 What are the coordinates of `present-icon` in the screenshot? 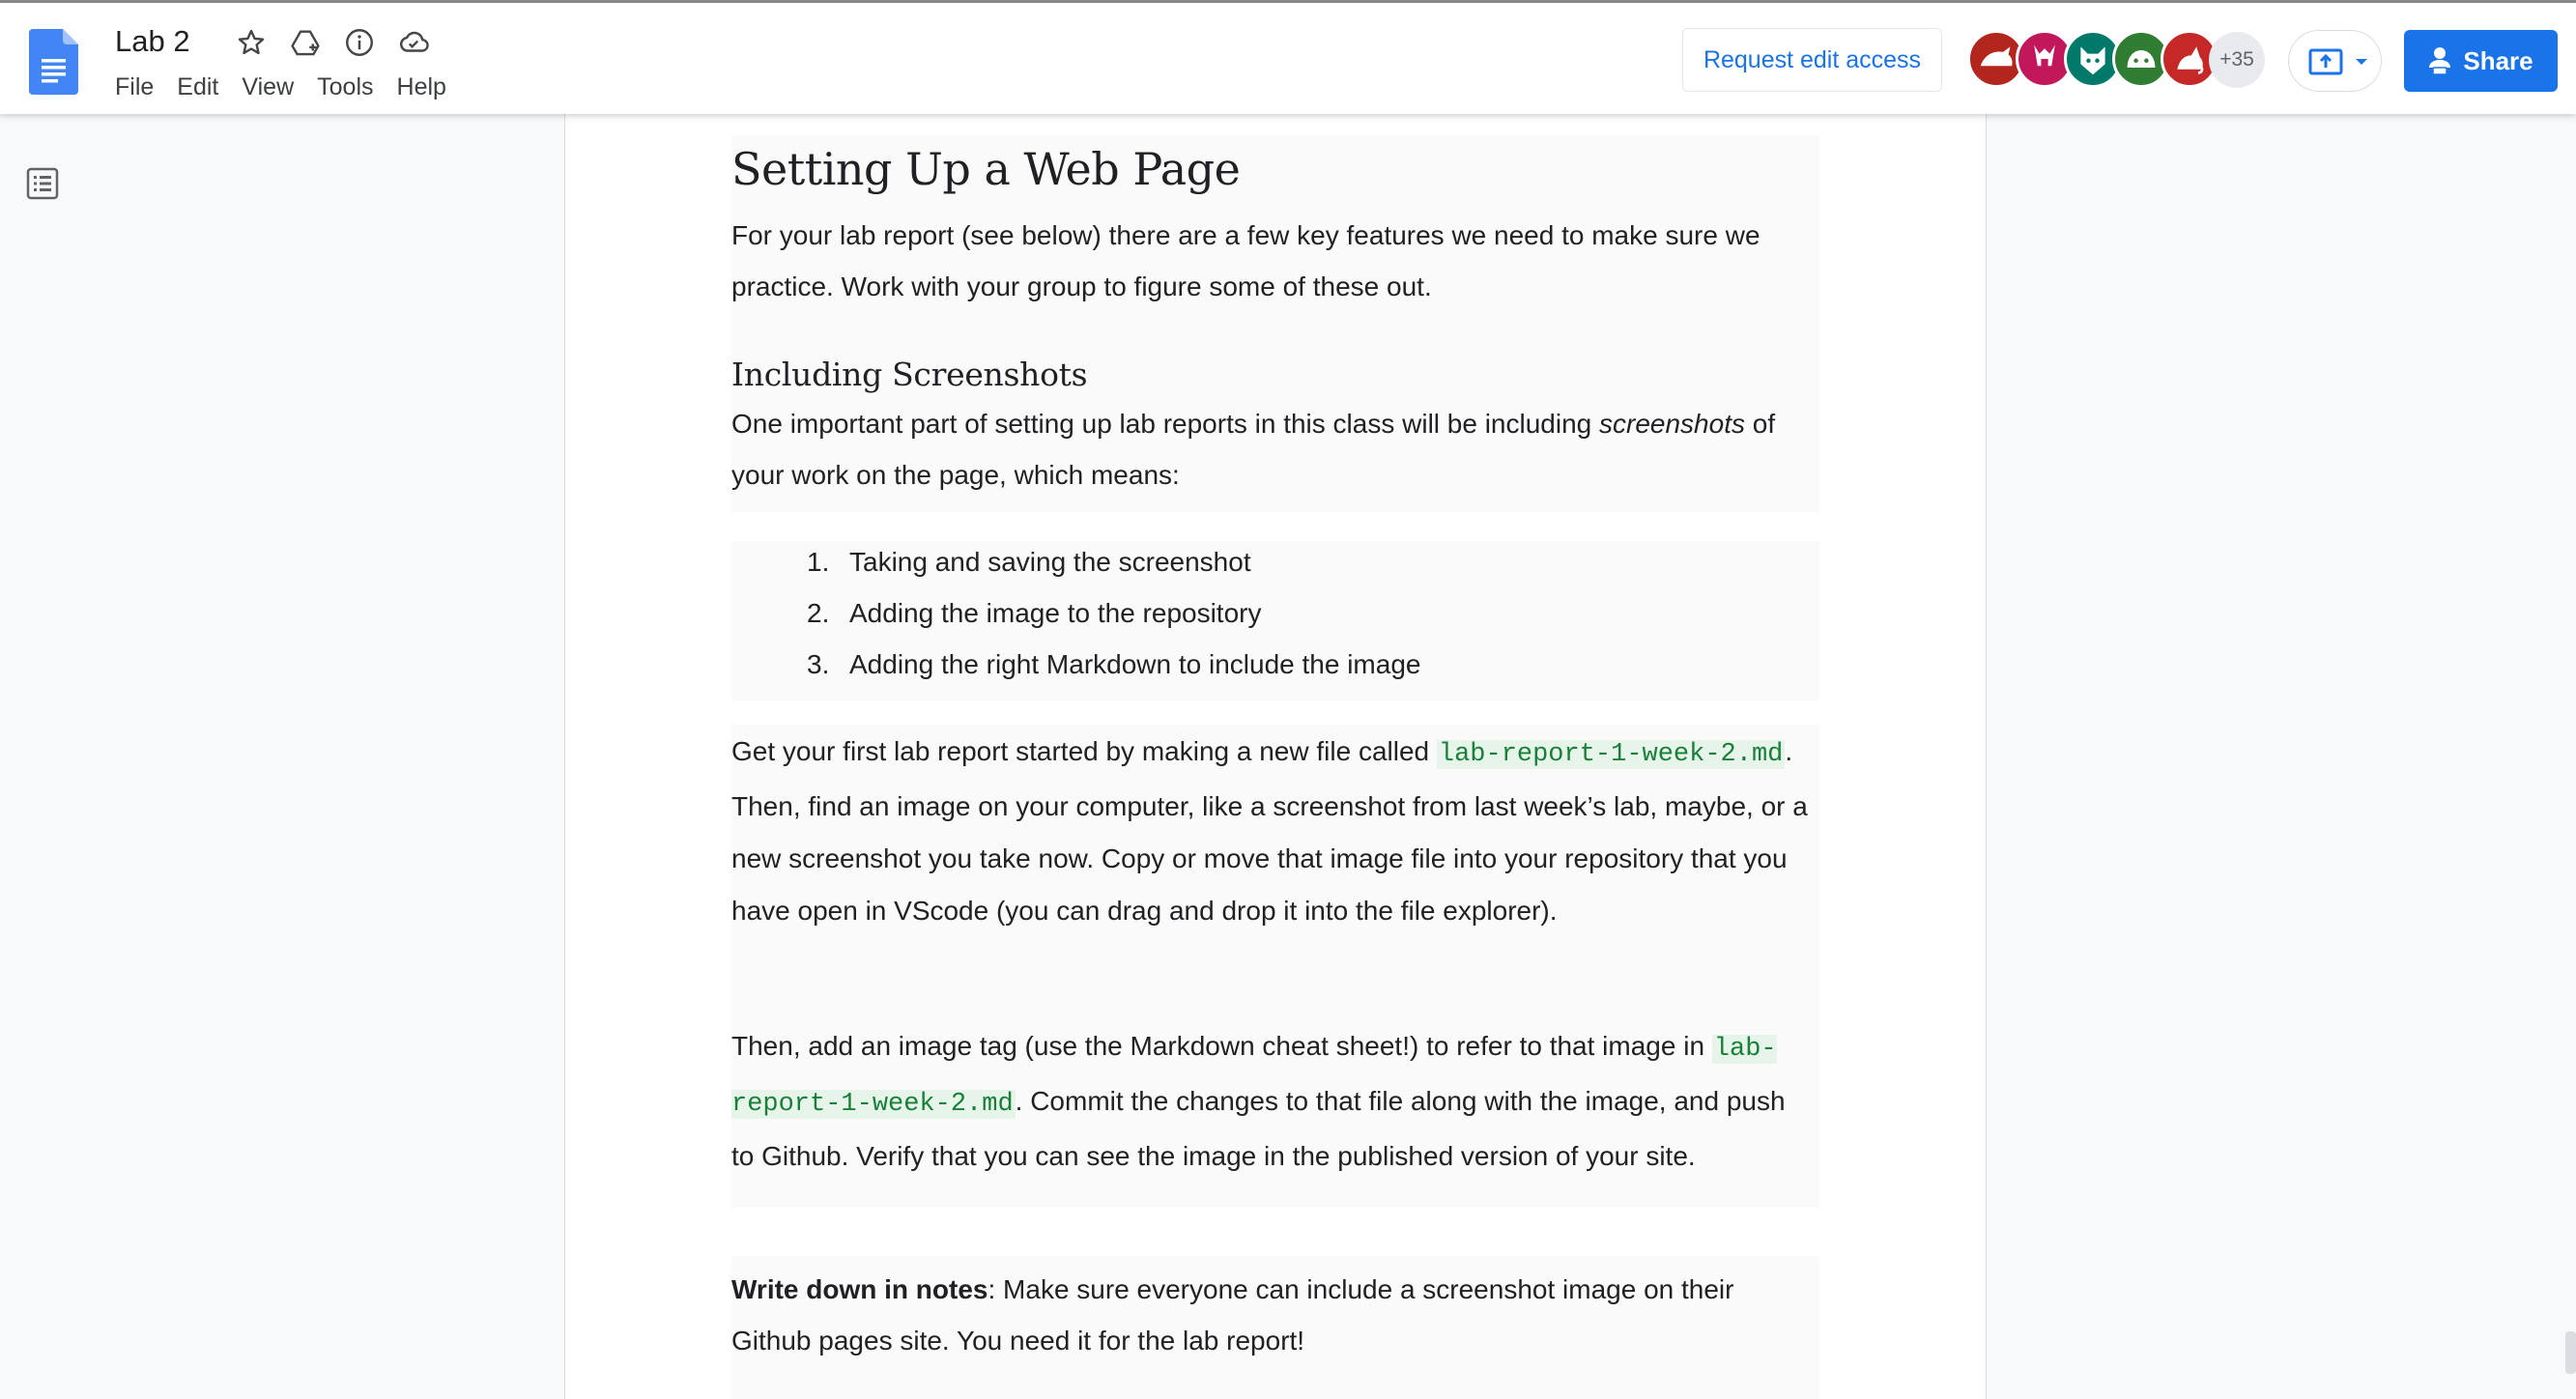 It's located at (2326, 61).